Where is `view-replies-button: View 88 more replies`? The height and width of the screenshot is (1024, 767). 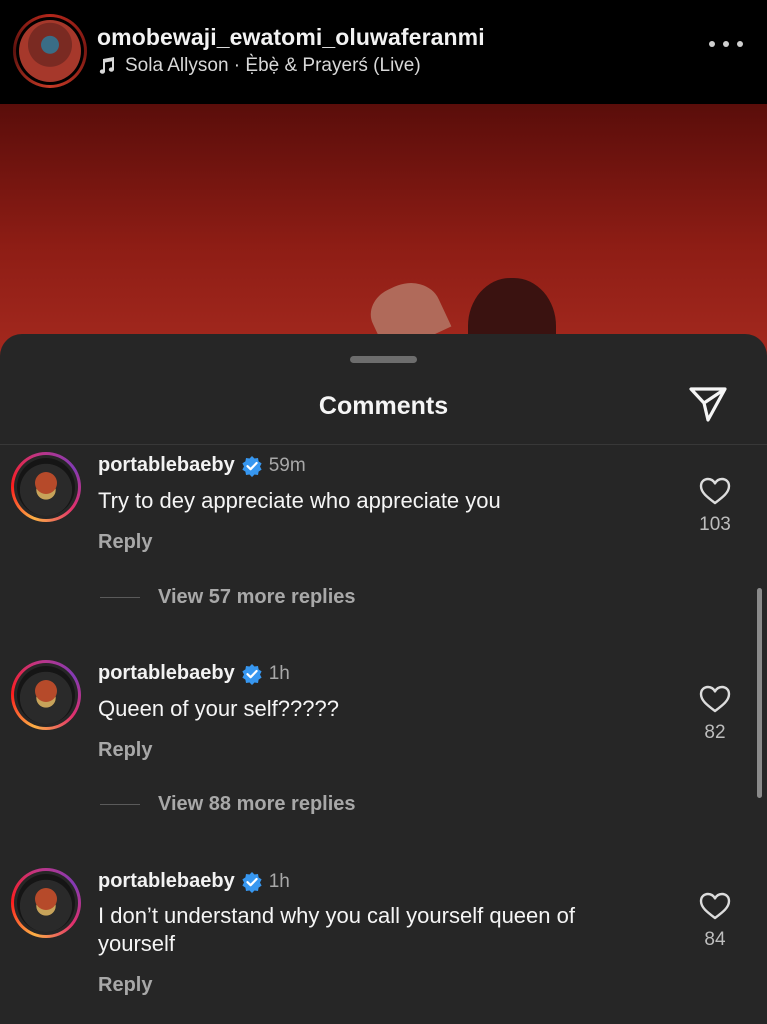
view-replies-button: View 88 more replies is located at coordinates (228, 804).